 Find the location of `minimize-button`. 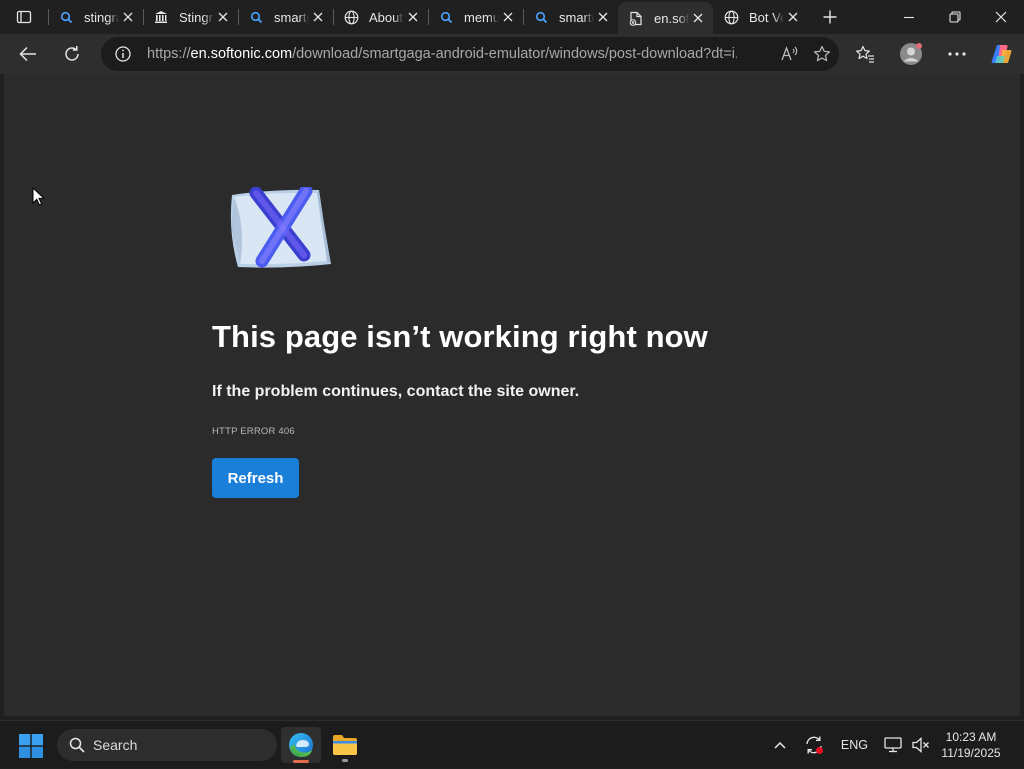

minimize-button is located at coordinates (909, 17).